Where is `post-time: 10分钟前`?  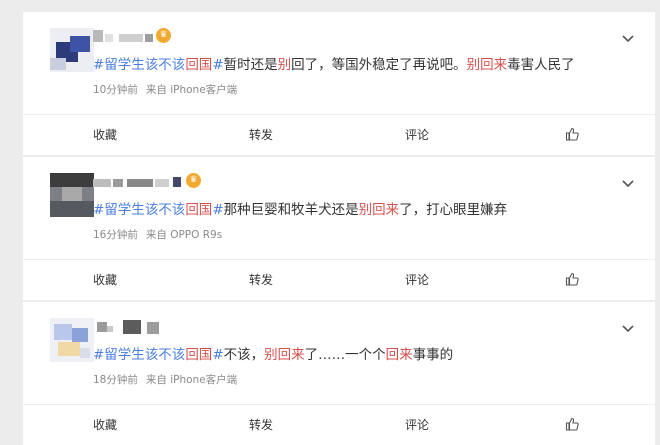 post-time: 10分钟前 is located at coordinates (115, 90).